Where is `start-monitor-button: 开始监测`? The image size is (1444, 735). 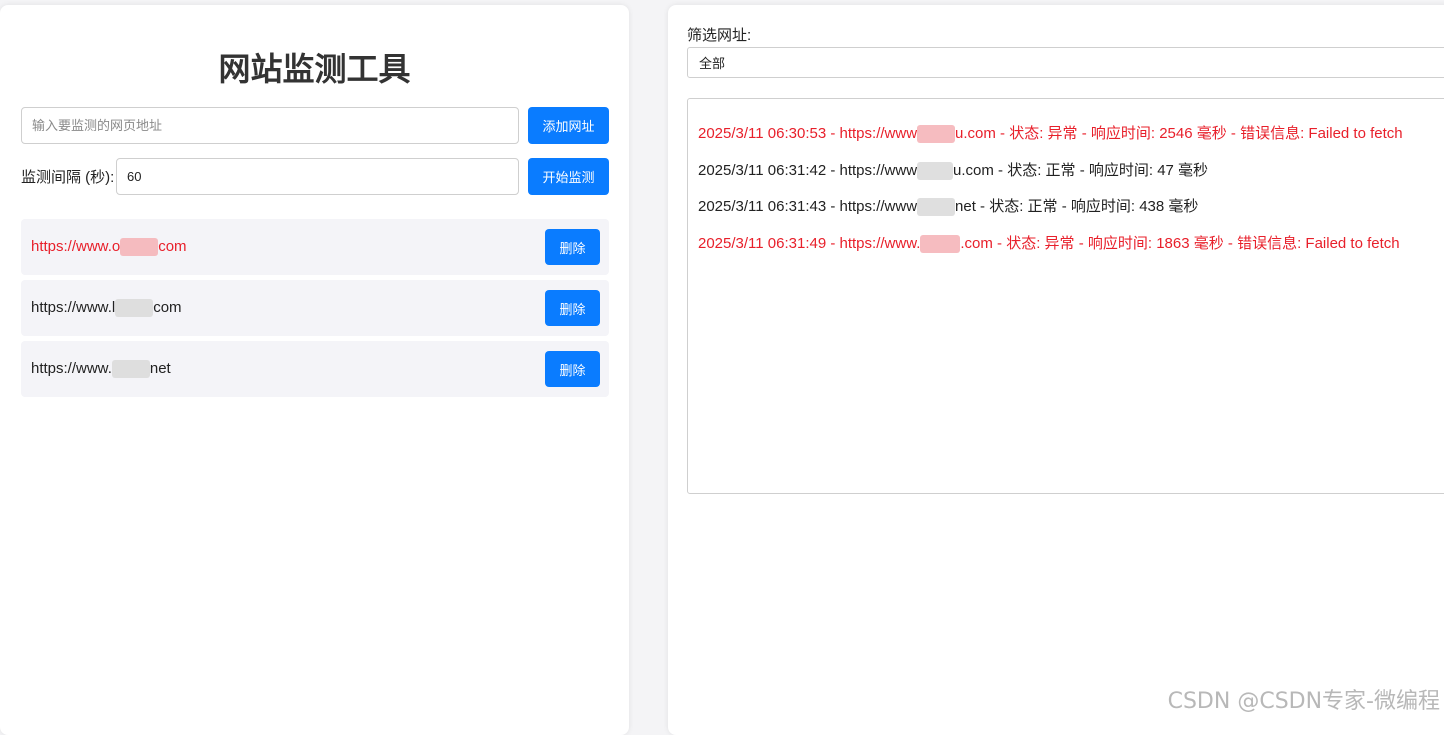
start-monitor-button: 开始监测 is located at coordinates (568, 176).